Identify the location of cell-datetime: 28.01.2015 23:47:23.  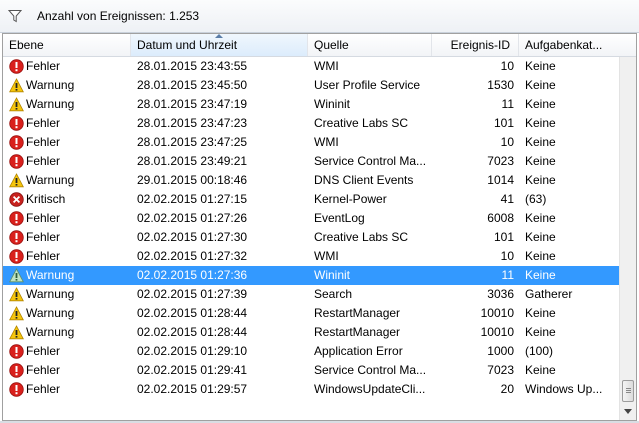
(192, 123).